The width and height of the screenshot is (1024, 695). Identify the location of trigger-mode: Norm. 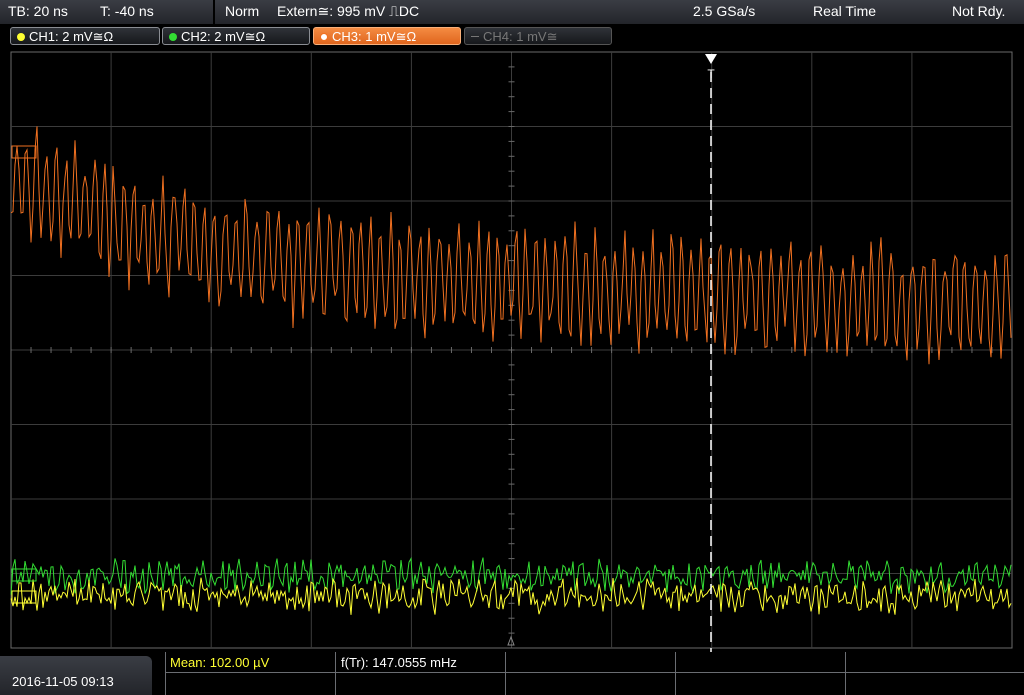
(242, 11).